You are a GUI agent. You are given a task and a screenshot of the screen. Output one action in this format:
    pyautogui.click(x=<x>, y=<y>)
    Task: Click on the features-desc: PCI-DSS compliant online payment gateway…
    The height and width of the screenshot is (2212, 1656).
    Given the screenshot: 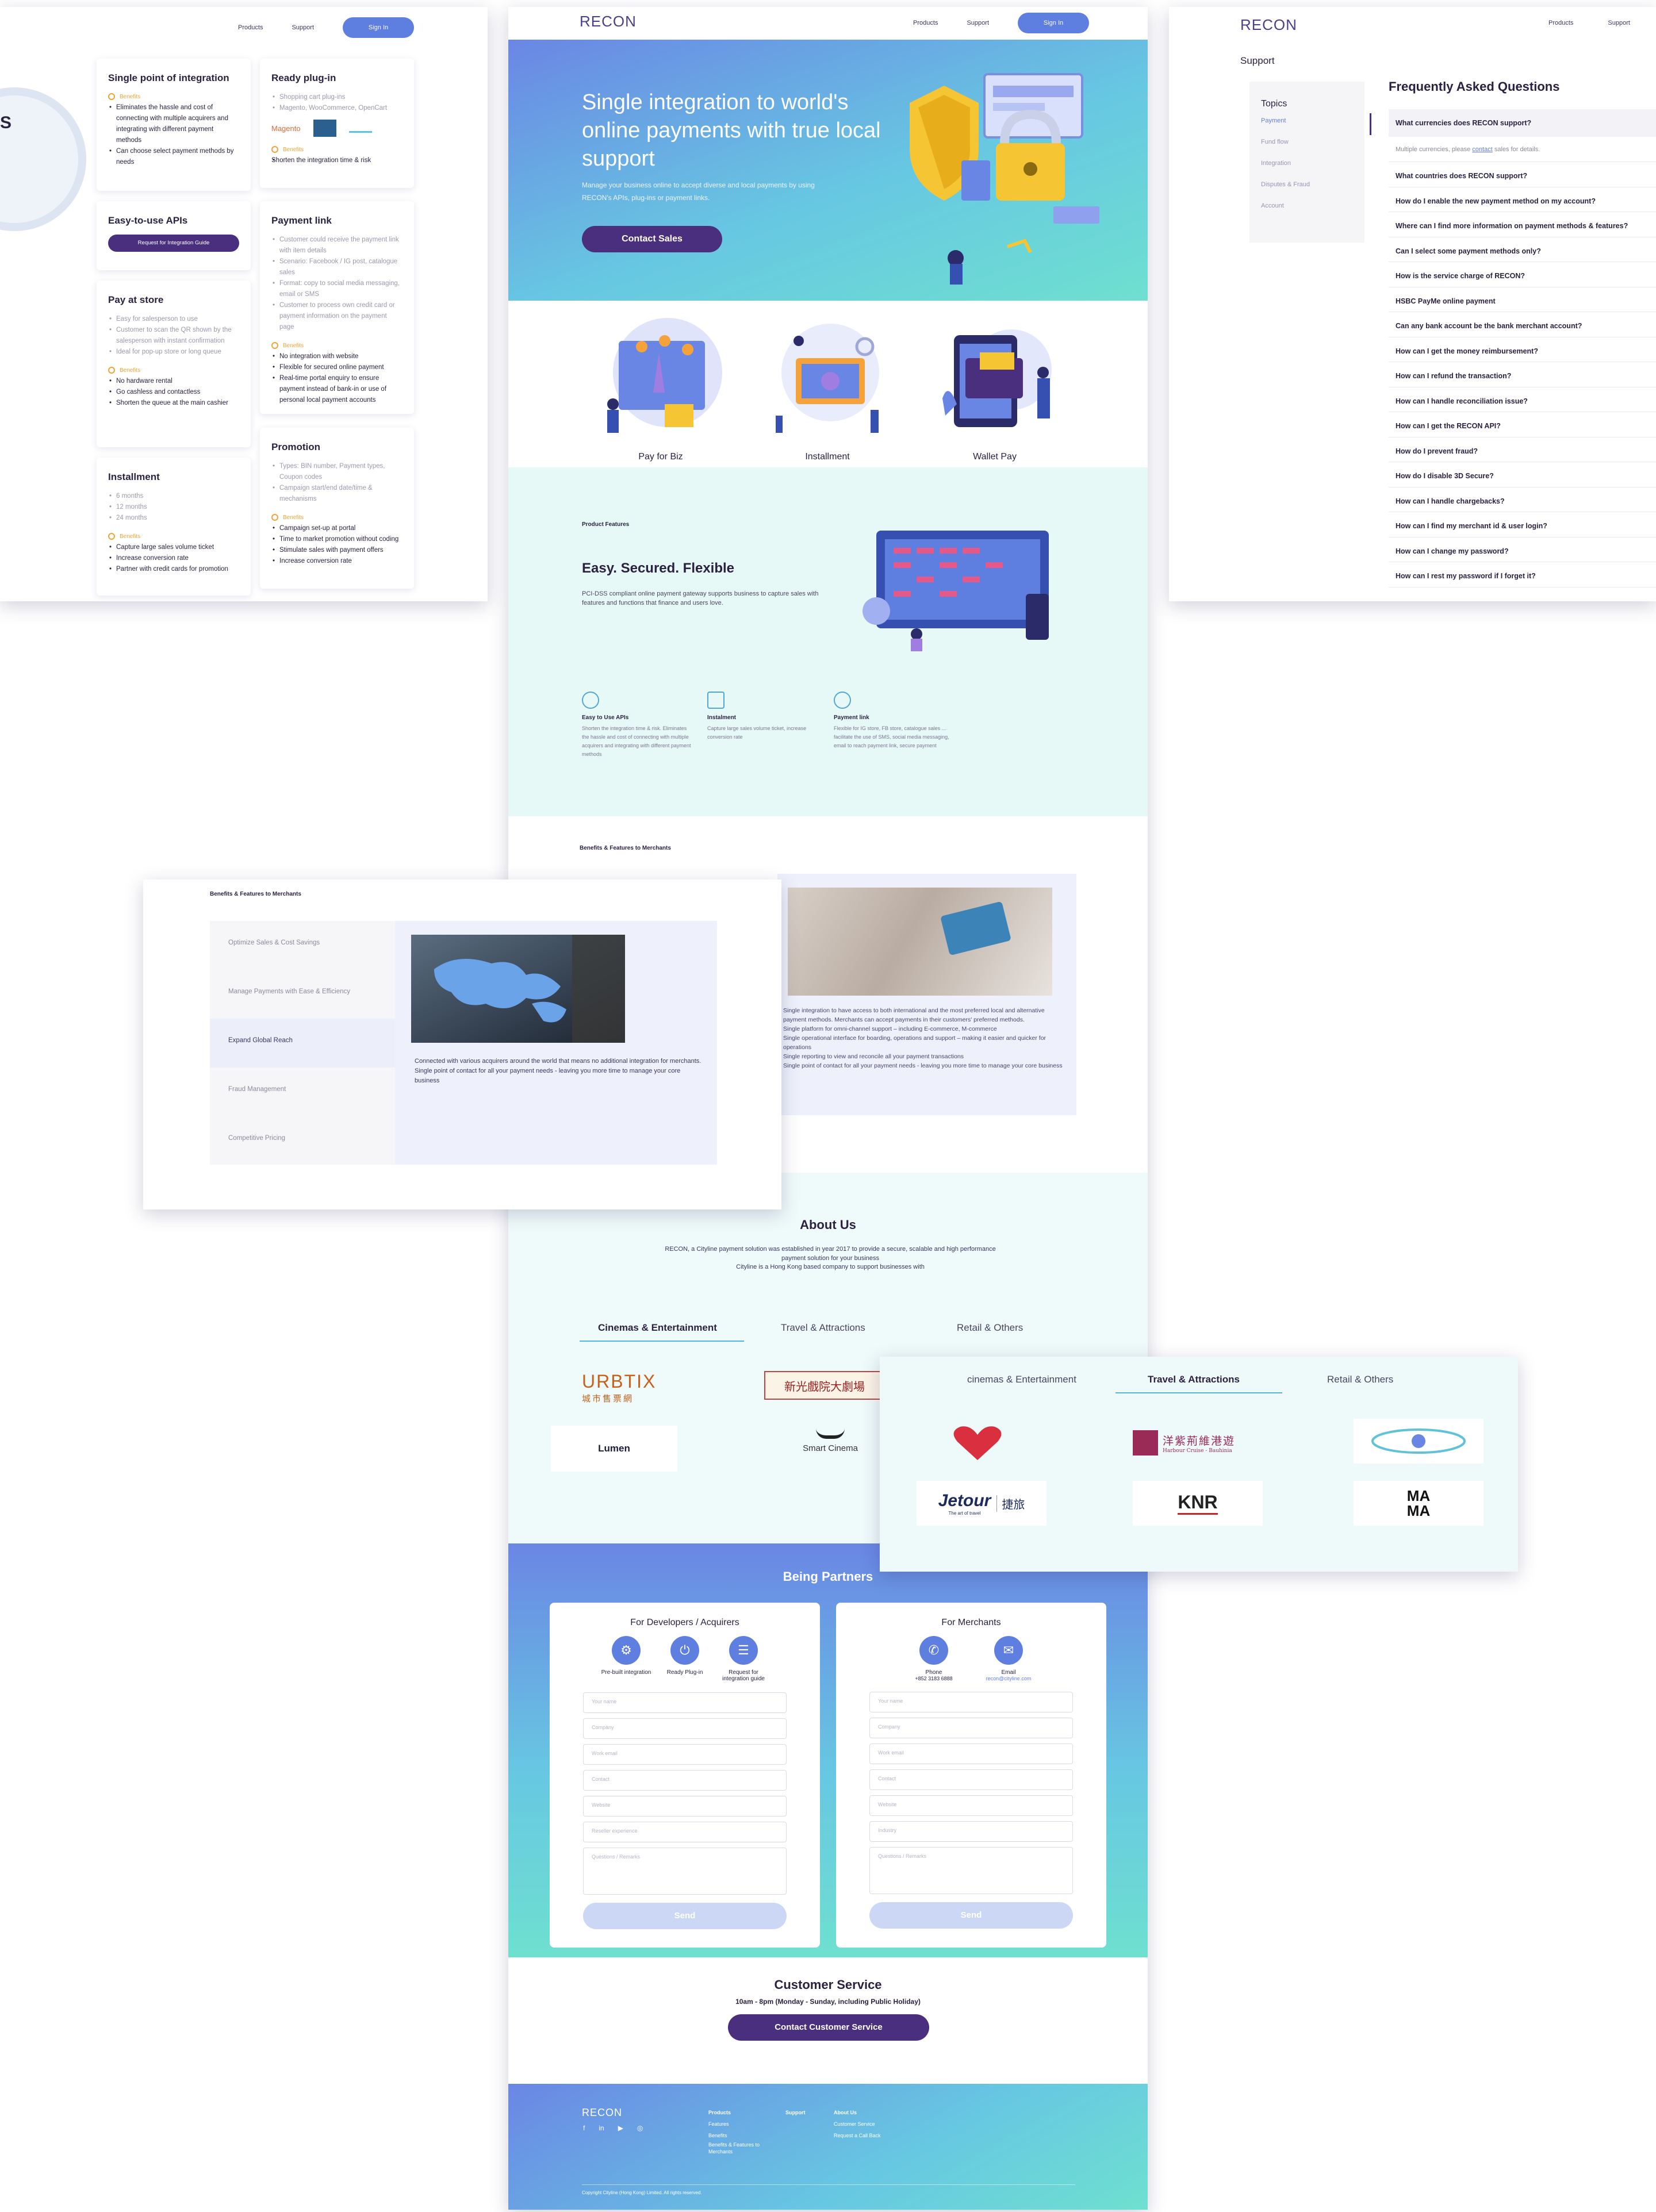 What is the action you would take?
    pyautogui.click(x=700, y=598)
    